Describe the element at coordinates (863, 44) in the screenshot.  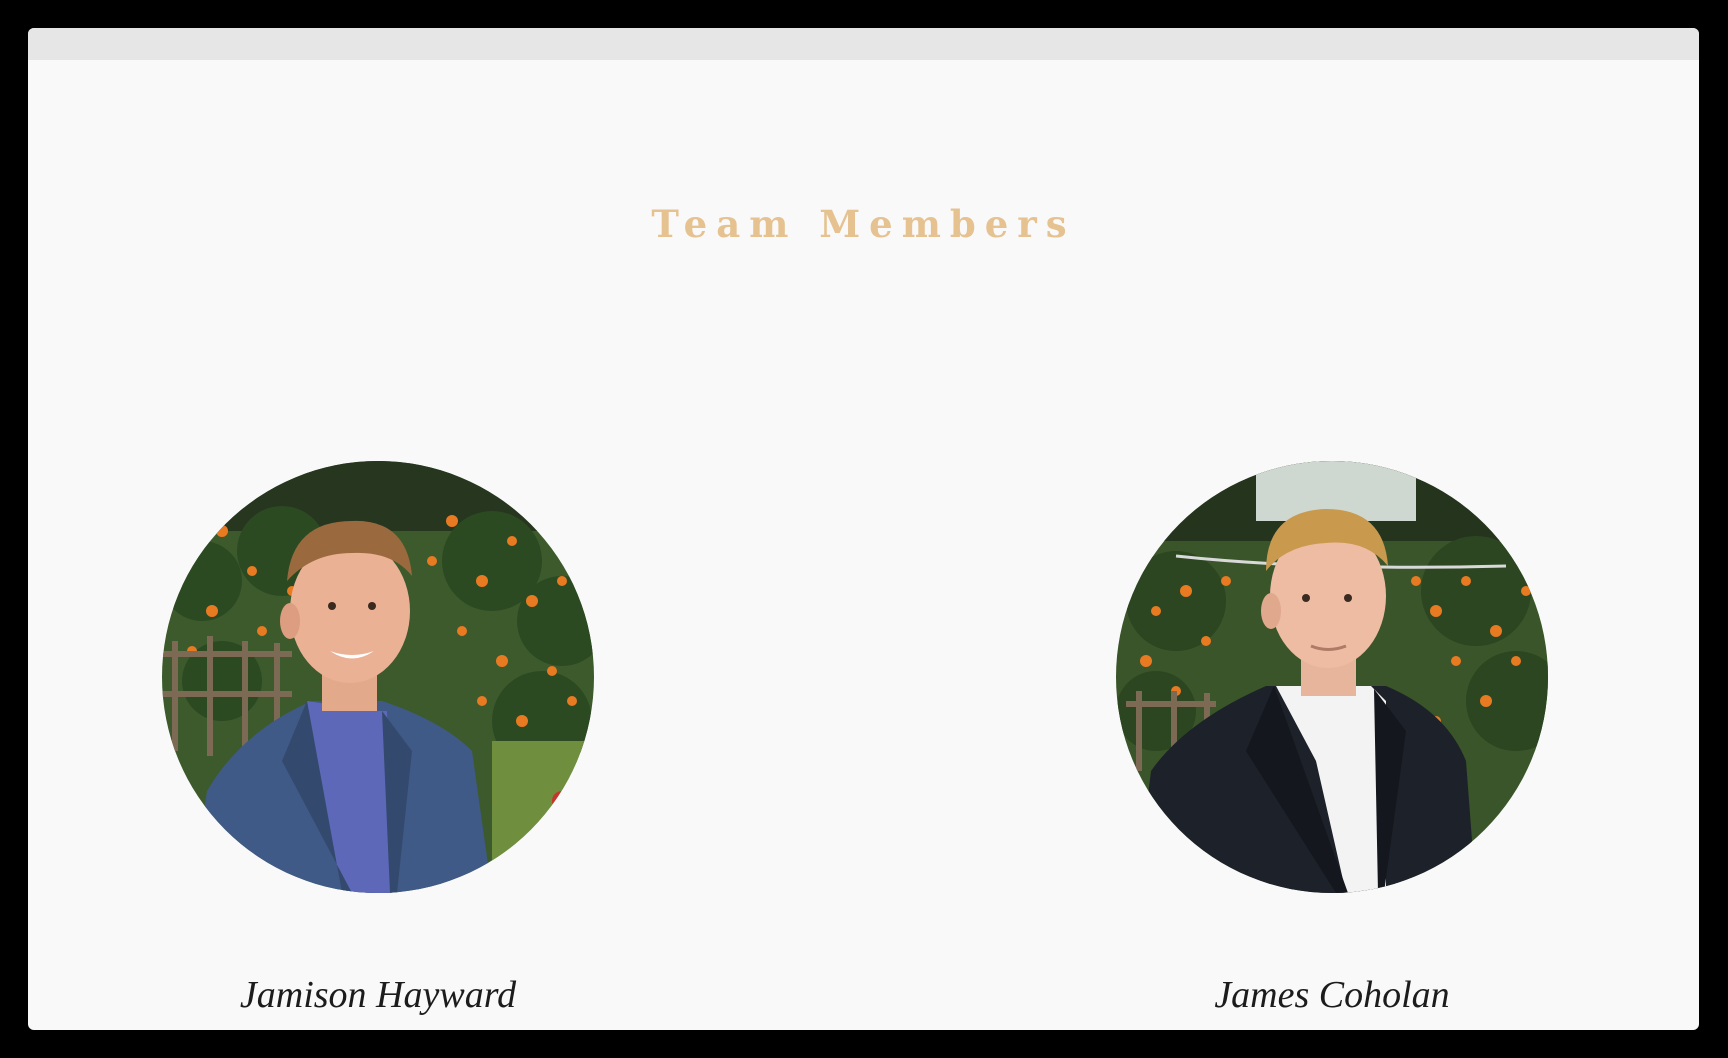
I see `window-titlebar` at that location.